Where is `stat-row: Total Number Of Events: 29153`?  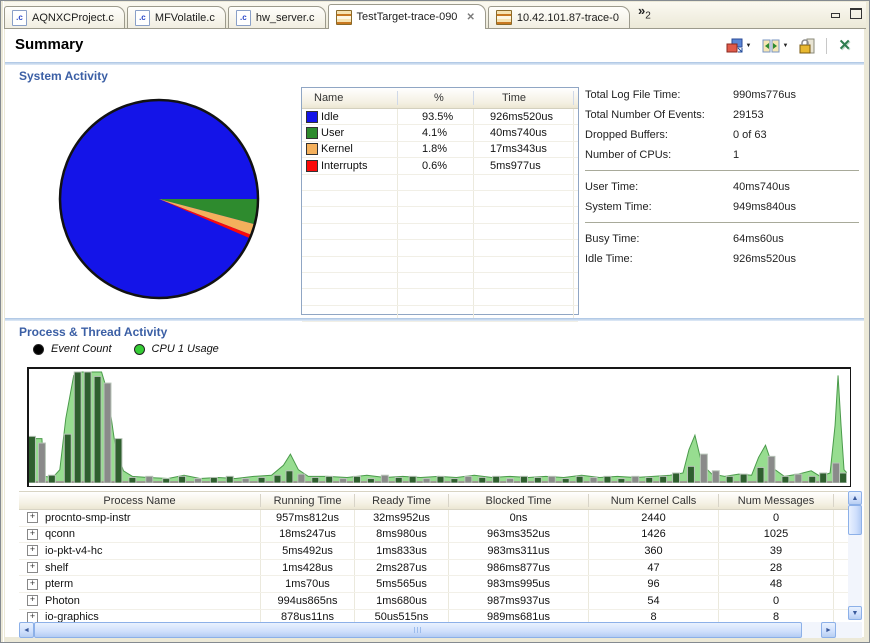 stat-row: Total Number Of Events: 29153 is located at coordinates (722, 115).